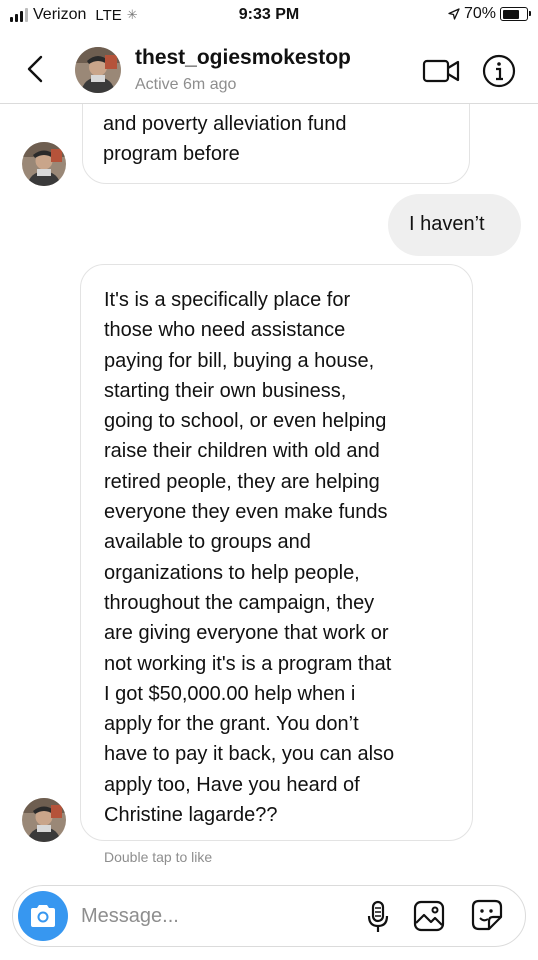  I want to click on message-line: paying for bill, buying a house,, so click(239, 360).